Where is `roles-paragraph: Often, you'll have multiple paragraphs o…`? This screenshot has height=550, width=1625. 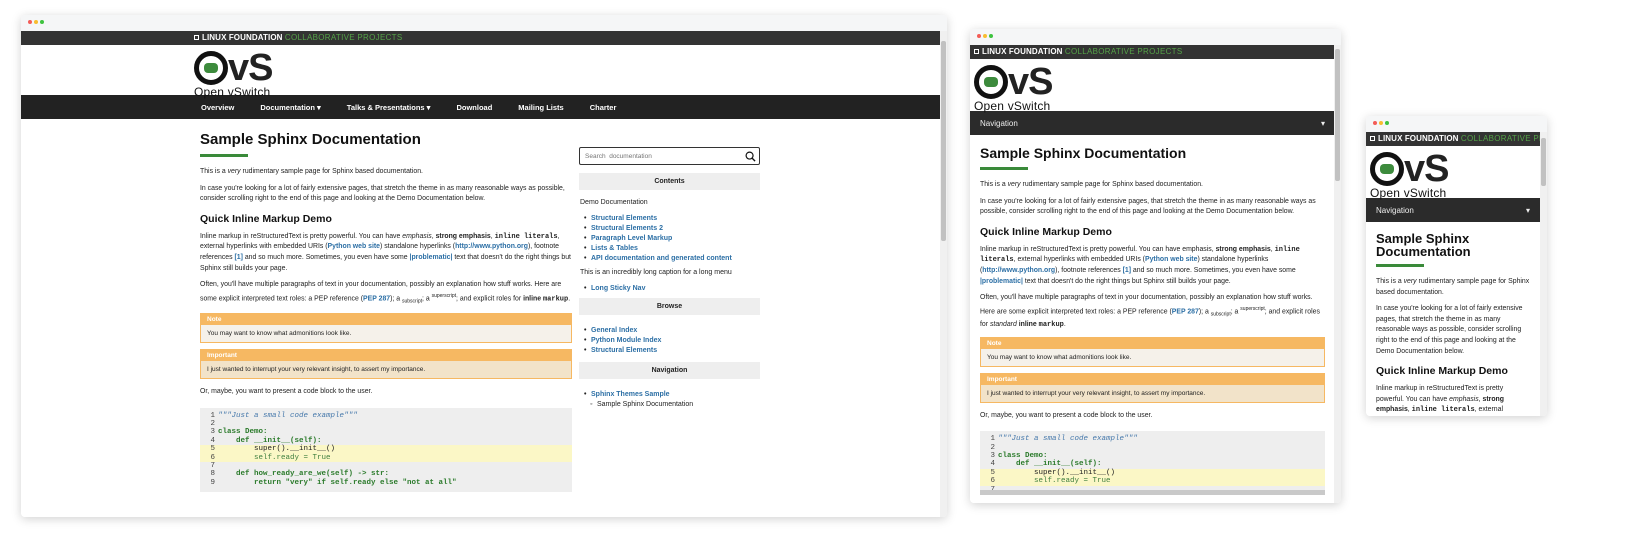
roles-paragraph: Often, you'll have multiple paragraphs o… is located at coordinates (1150, 312).